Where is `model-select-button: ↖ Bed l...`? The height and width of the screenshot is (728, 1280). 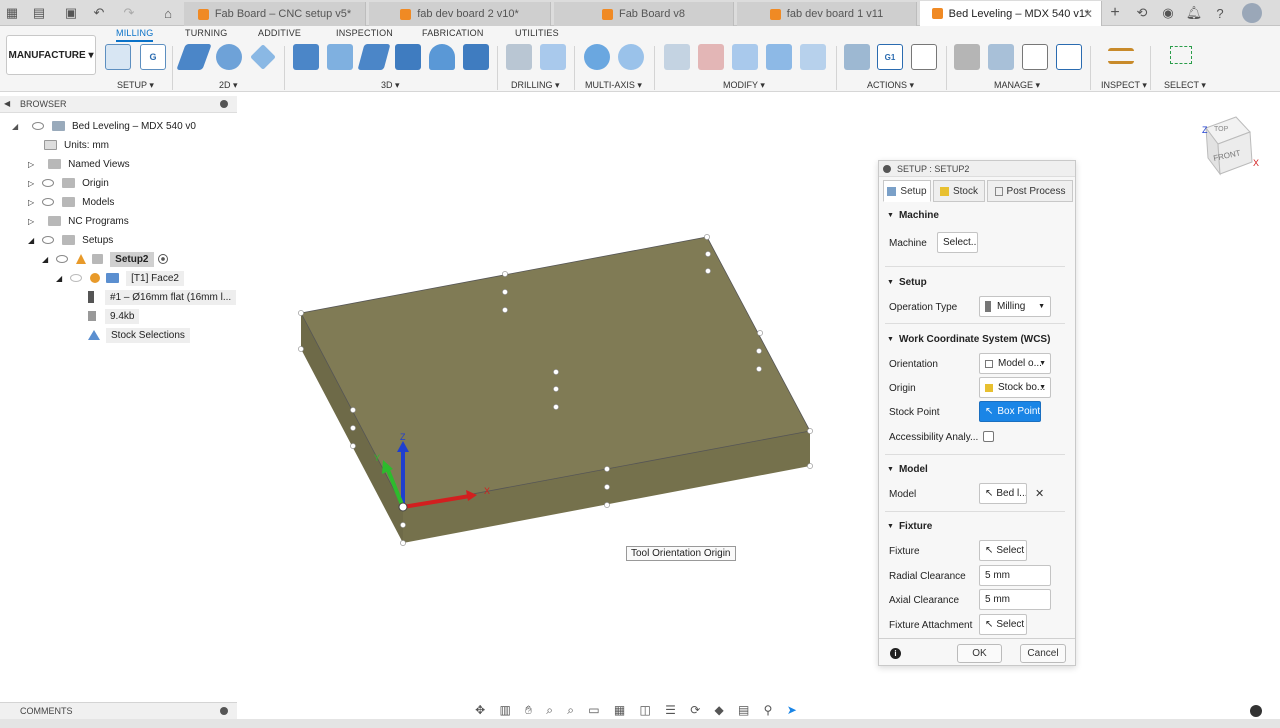 model-select-button: ↖ Bed l... is located at coordinates (1003, 493).